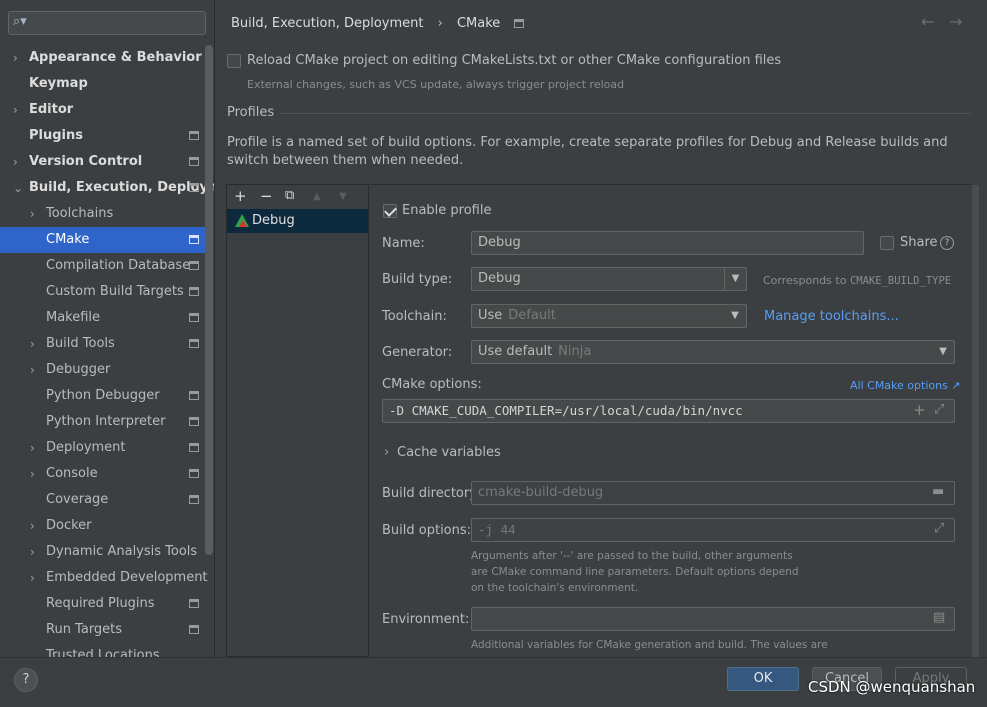 Image resolution: width=987 pixels, height=707 pixels. Describe the element at coordinates (919, 242) in the screenshot. I see `share-label: Share` at that location.